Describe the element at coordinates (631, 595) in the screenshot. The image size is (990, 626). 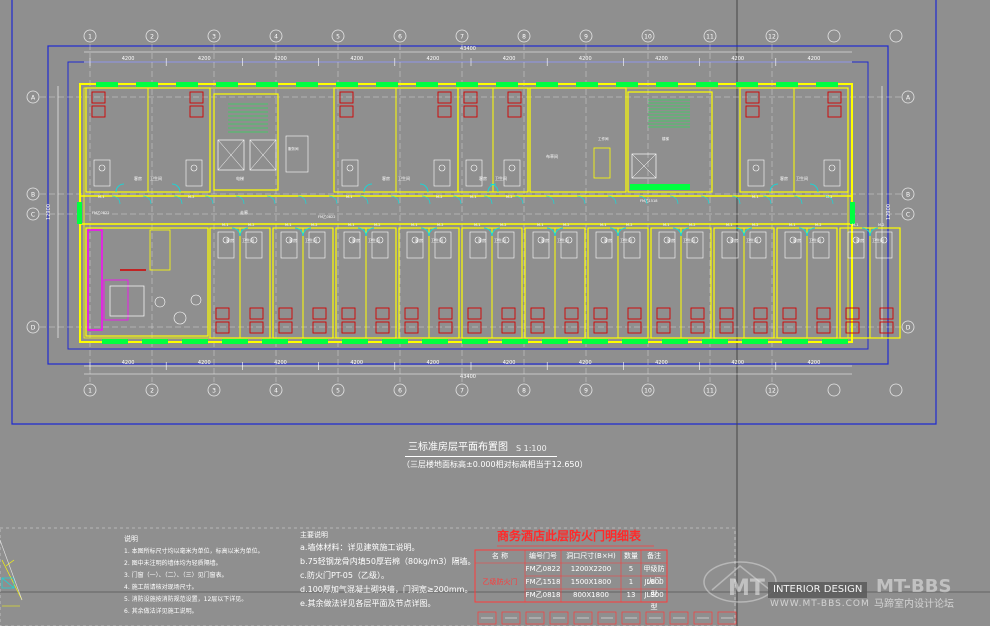
I see `table-cell: 13` at that location.